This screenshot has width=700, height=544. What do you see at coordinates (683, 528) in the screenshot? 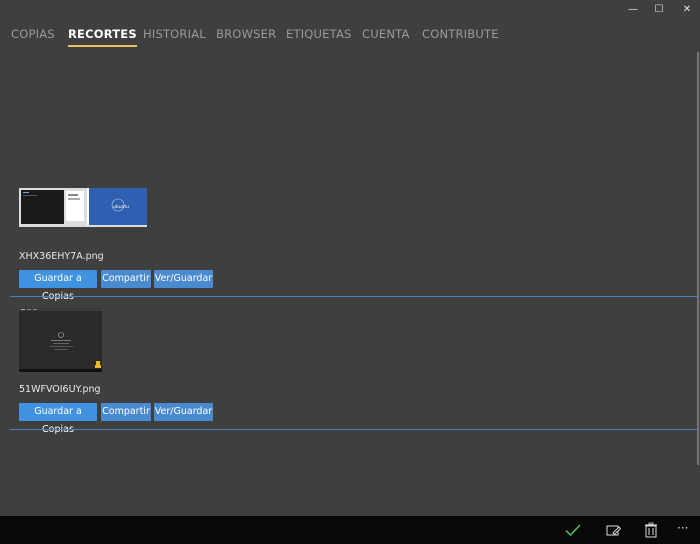
I see `more-icon: ···` at bounding box center [683, 528].